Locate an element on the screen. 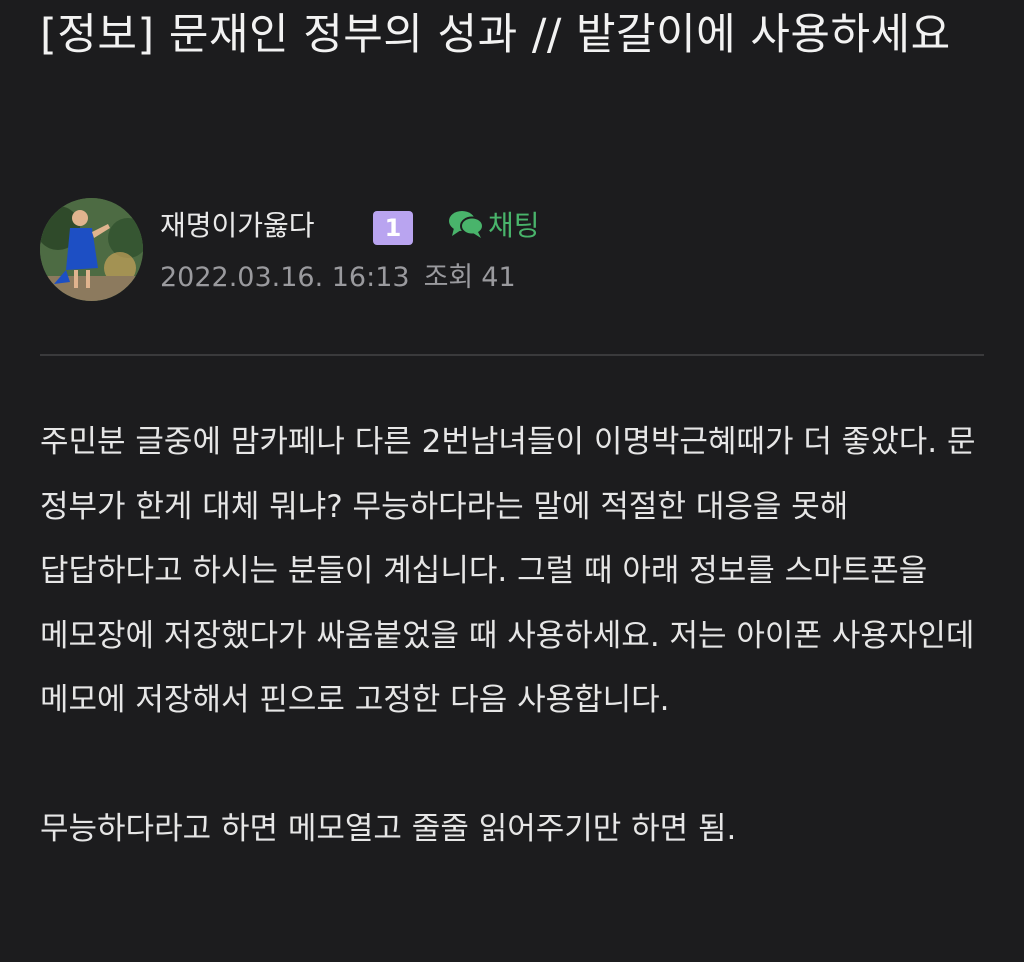 The width and height of the screenshot is (1024, 962). chat-button: 채팅 is located at coordinates (494, 224).